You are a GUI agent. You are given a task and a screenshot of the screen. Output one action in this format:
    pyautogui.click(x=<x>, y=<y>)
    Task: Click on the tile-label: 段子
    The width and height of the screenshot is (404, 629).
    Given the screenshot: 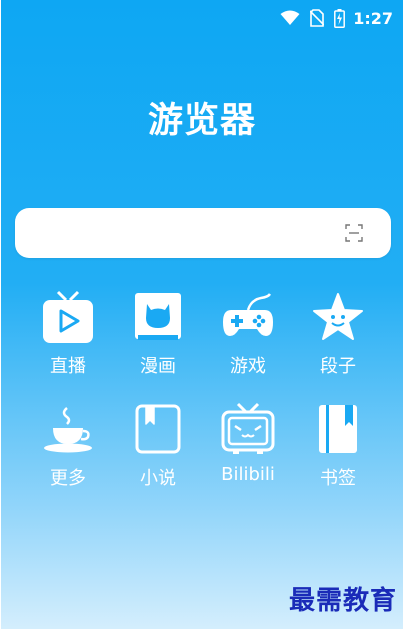 What is the action you would take?
    pyautogui.click(x=338, y=366)
    